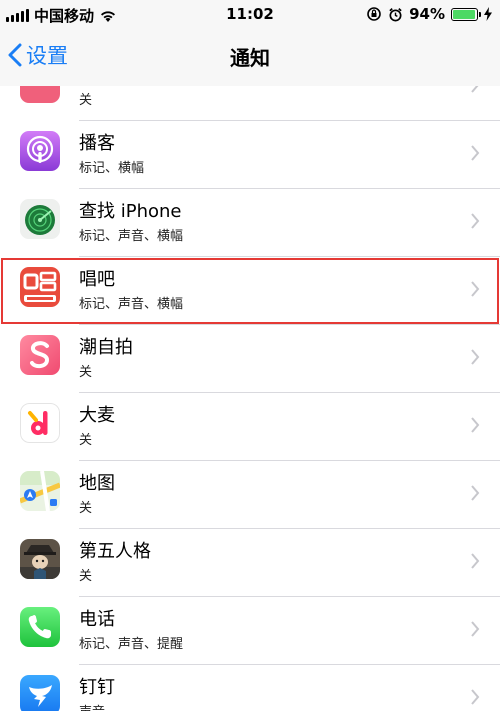  I want to click on phone-icon, so click(40, 627).